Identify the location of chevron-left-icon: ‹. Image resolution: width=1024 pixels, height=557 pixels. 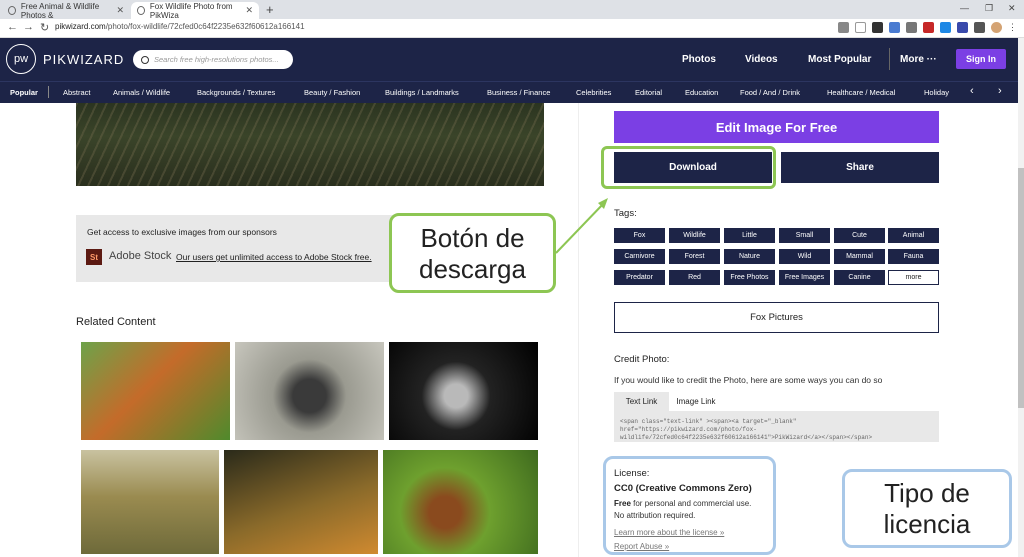
(972, 91).